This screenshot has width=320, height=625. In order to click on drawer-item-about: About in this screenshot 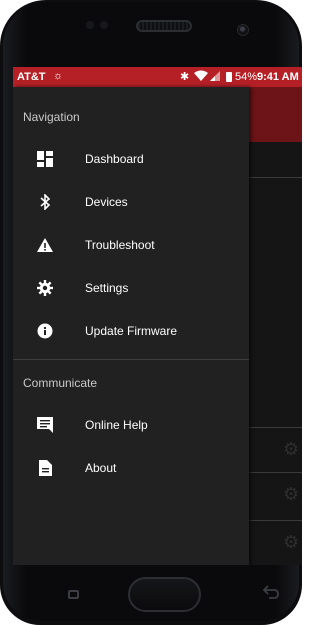, I will do `click(131, 468)`.